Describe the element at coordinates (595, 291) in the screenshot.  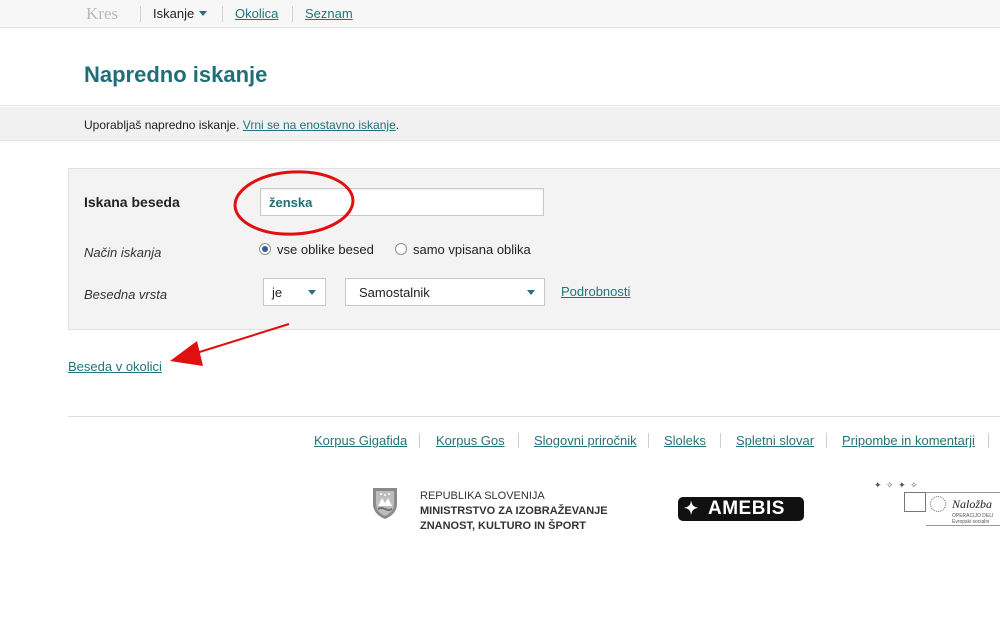
I see `details-link: Podrobnosti` at that location.